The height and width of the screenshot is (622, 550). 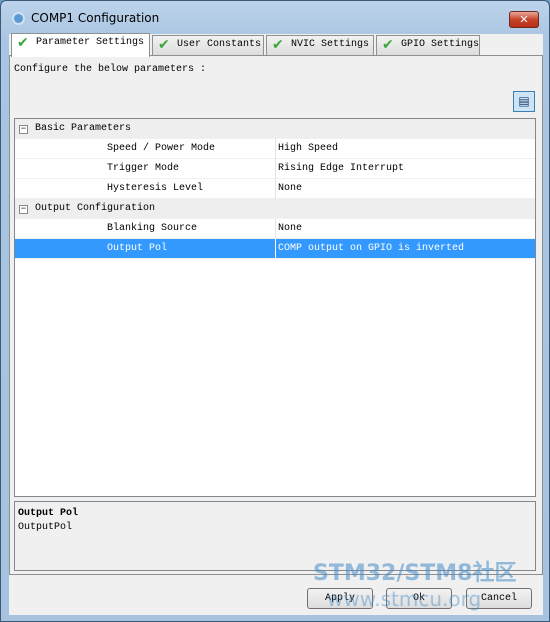 What do you see at coordinates (419, 598) in the screenshot?
I see `ok-button: Ok` at bounding box center [419, 598].